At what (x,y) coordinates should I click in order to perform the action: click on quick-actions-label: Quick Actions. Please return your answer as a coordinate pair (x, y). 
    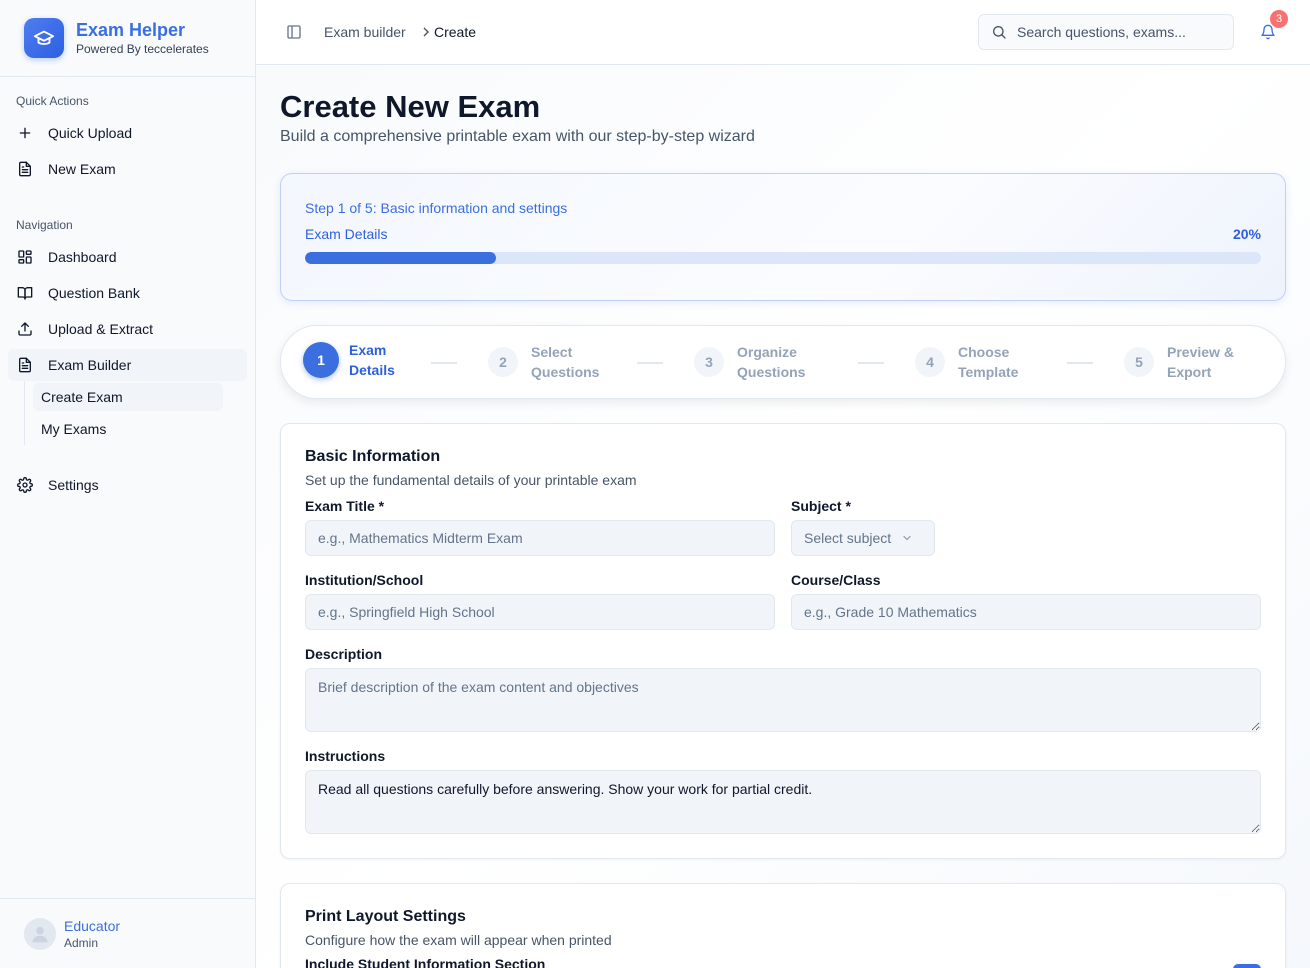
    Looking at the image, I should click on (52, 101).